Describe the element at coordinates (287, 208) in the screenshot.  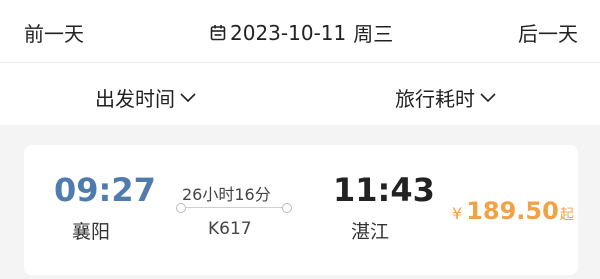
I see `route-end-dot` at that location.